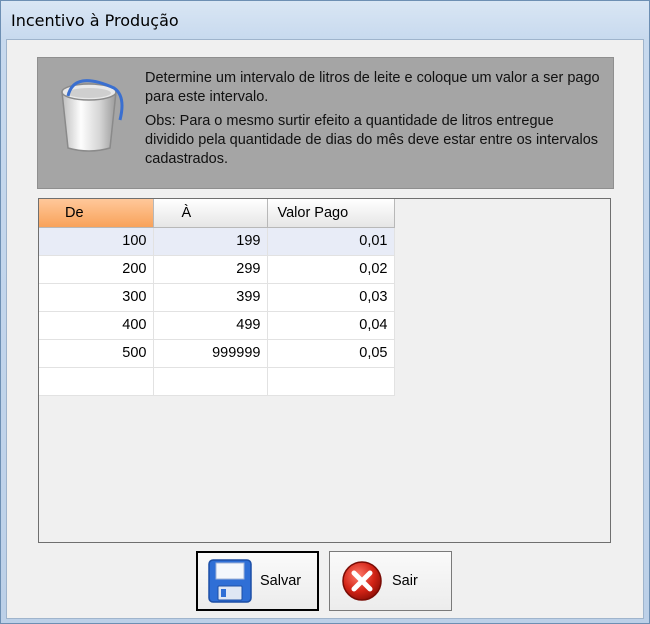 This screenshot has height=624, width=650. I want to click on close-x-icon, so click(362, 581).